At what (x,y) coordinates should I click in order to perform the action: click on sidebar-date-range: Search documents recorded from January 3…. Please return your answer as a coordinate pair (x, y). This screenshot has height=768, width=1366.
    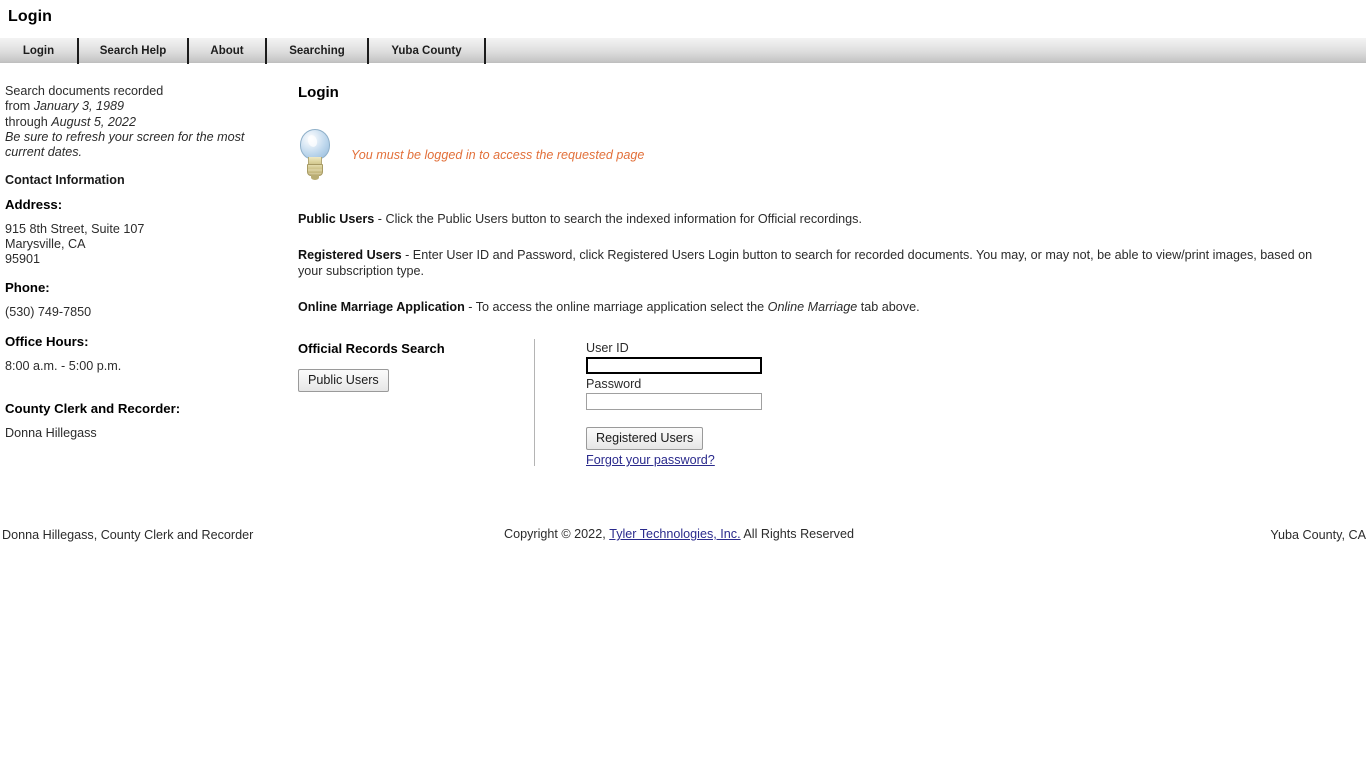
    Looking at the image, I should click on (139, 122).